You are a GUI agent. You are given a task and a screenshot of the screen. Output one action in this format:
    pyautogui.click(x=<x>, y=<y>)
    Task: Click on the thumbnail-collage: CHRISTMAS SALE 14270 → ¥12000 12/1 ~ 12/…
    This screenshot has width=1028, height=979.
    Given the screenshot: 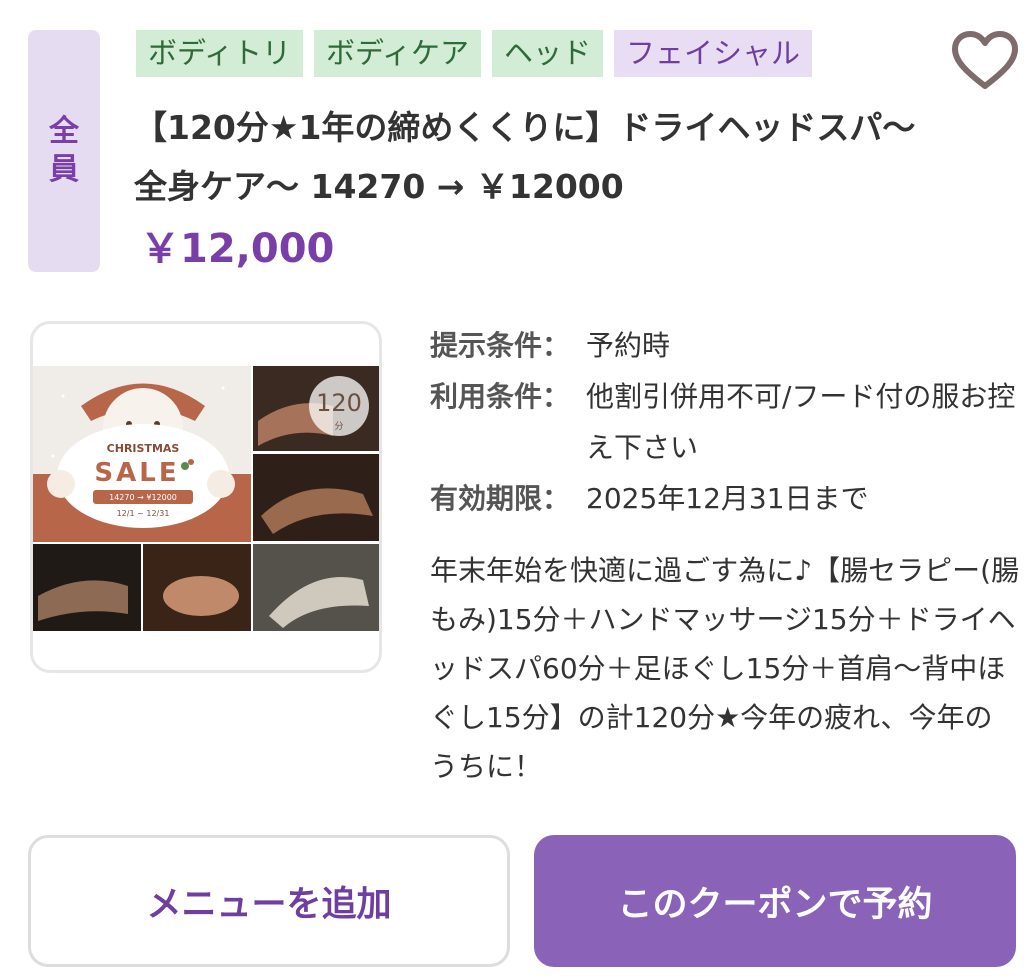 What is the action you would take?
    pyautogui.click(x=206, y=498)
    